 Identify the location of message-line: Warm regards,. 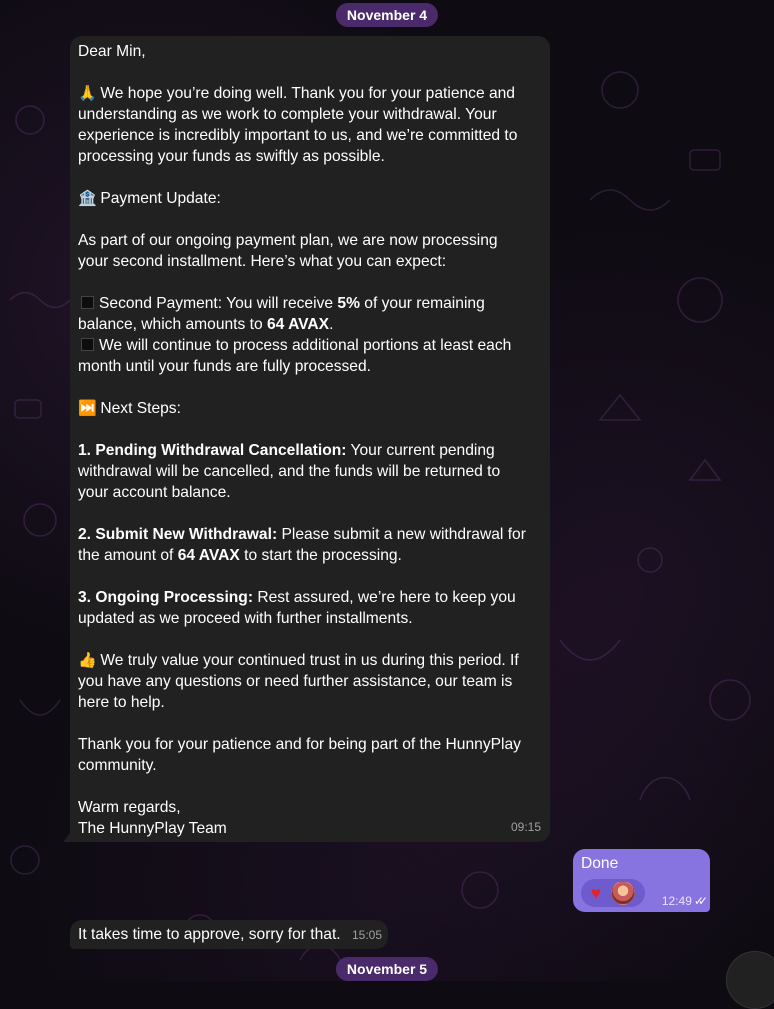
(310, 807).